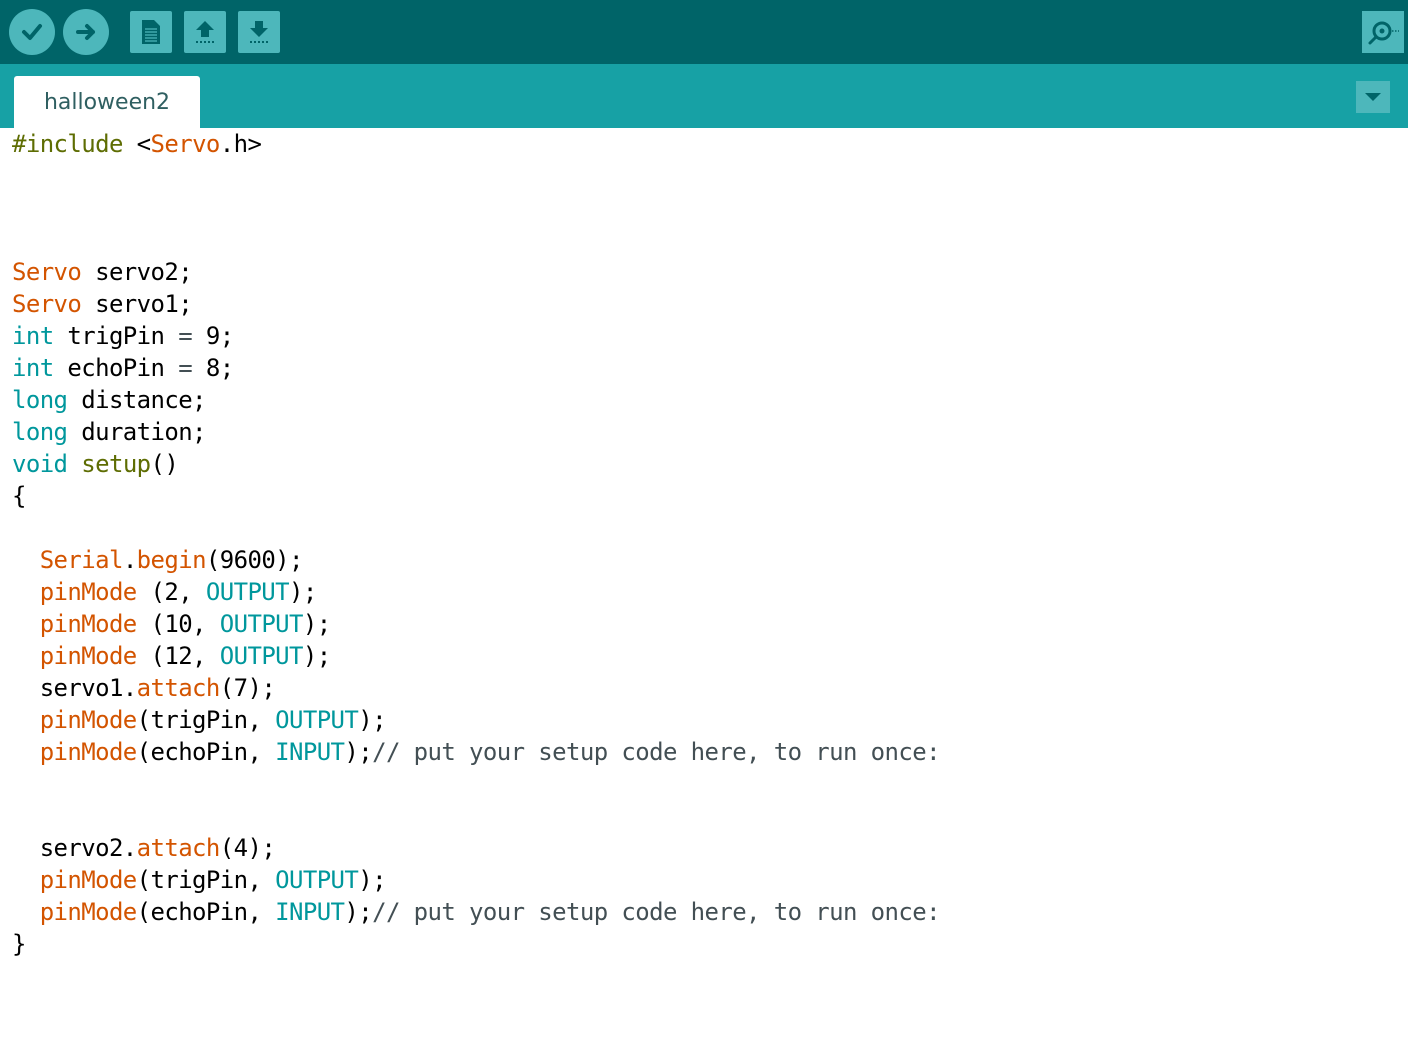 The image size is (1408, 1042). Describe the element at coordinates (1373, 97) in the screenshot. I see `tab-menu-button` at that location.